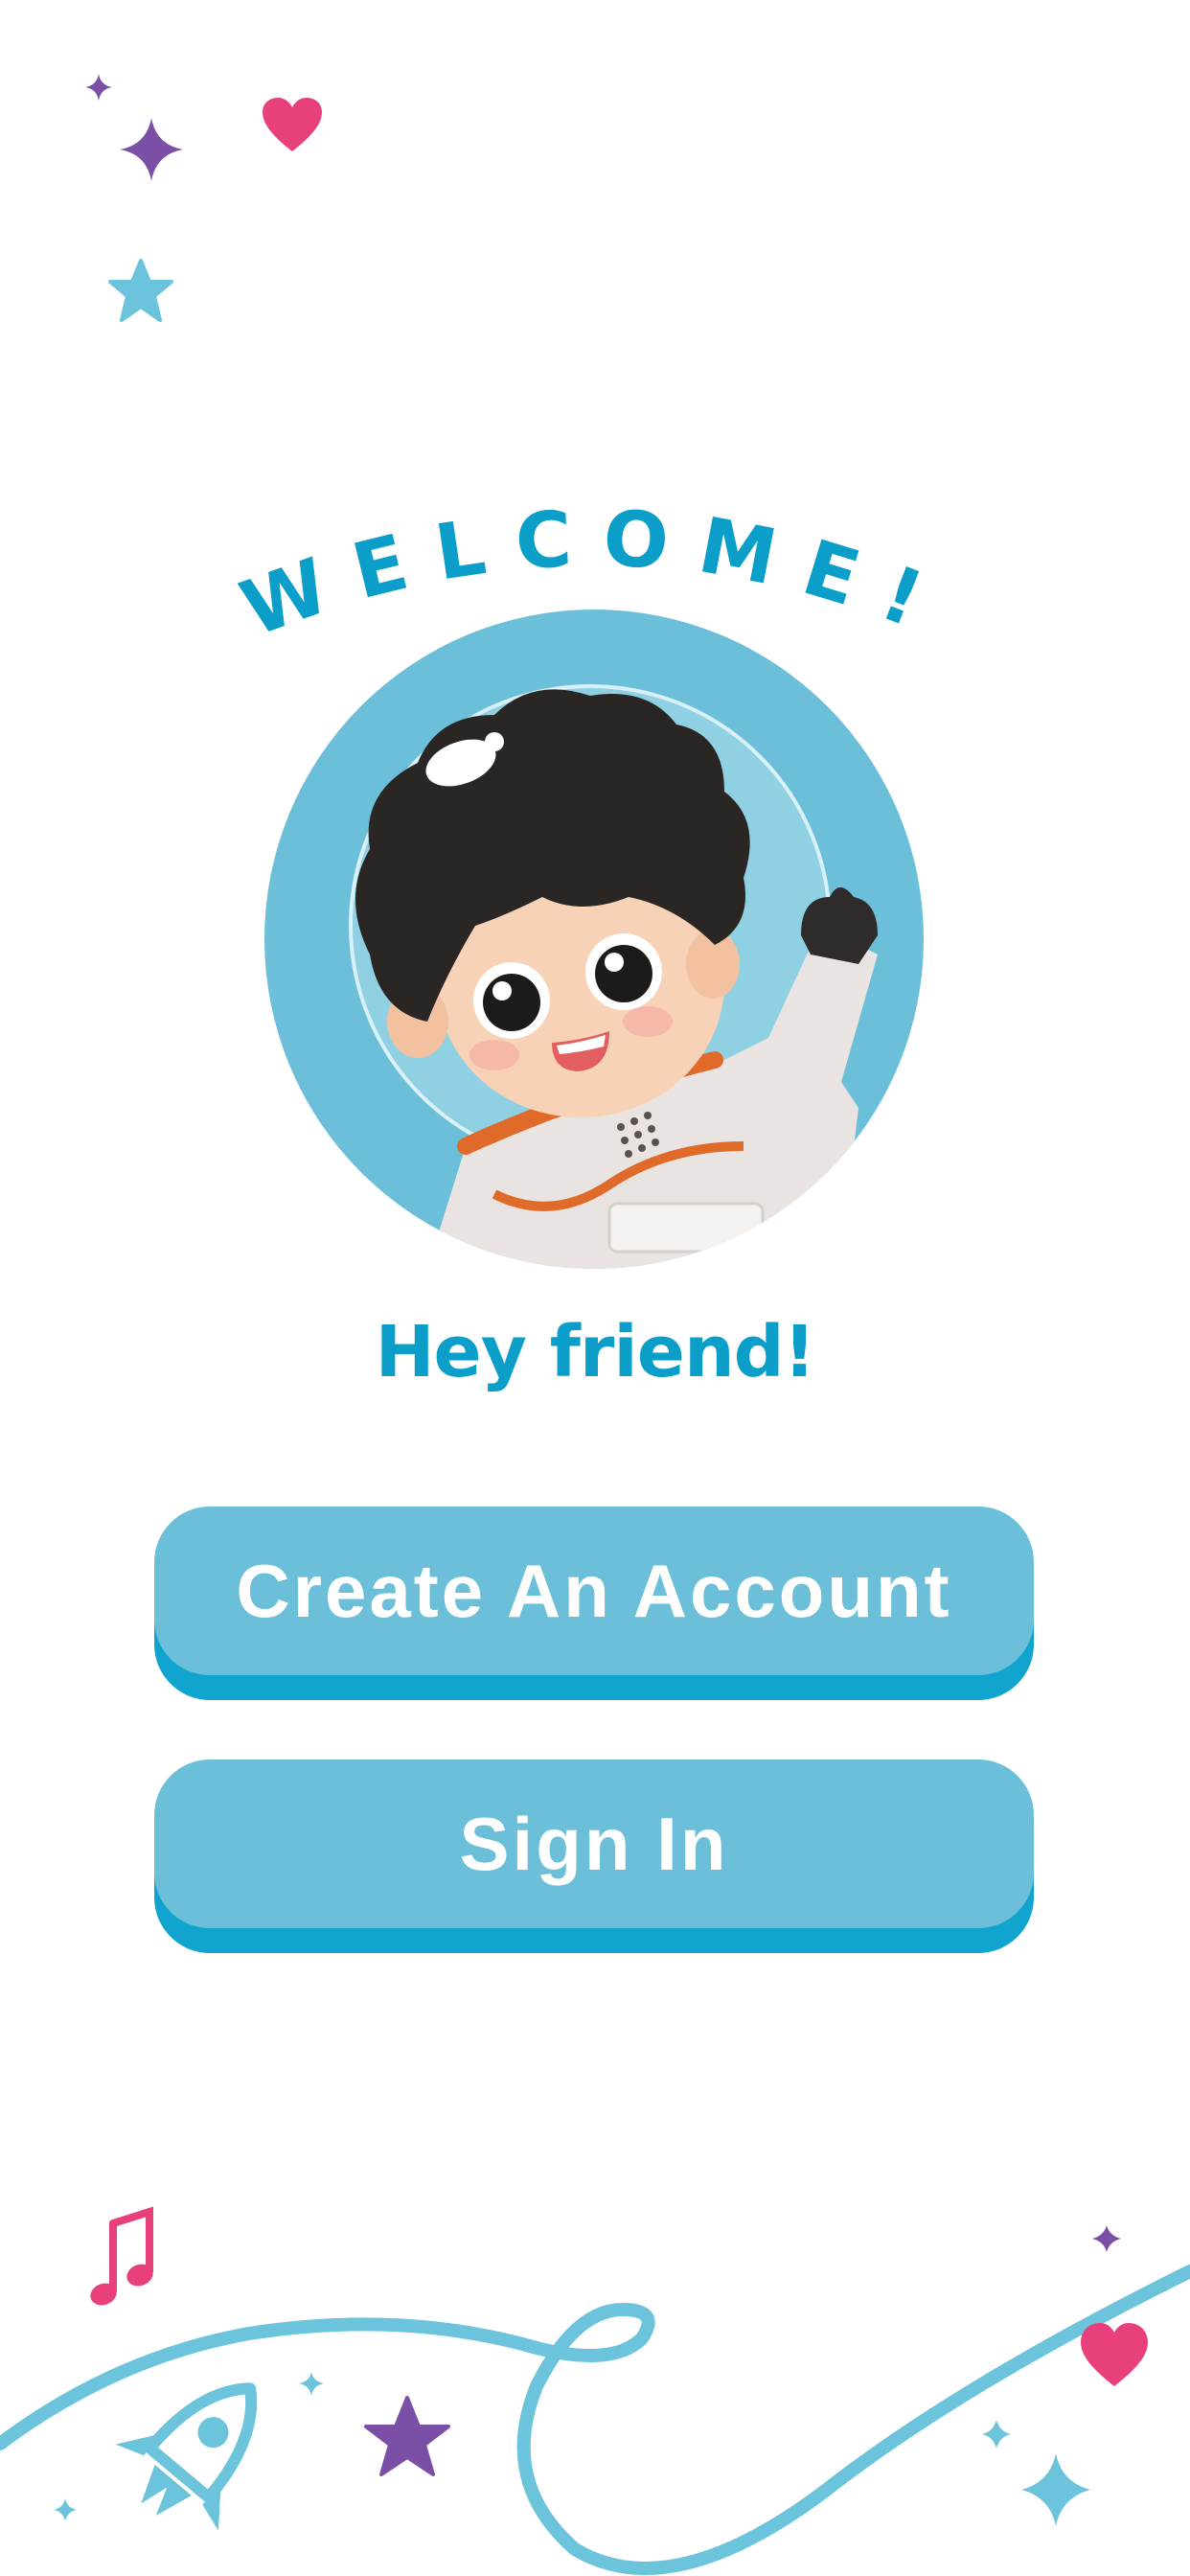  I want to click on sign-in-button: Sign In, so click(594, 1844).